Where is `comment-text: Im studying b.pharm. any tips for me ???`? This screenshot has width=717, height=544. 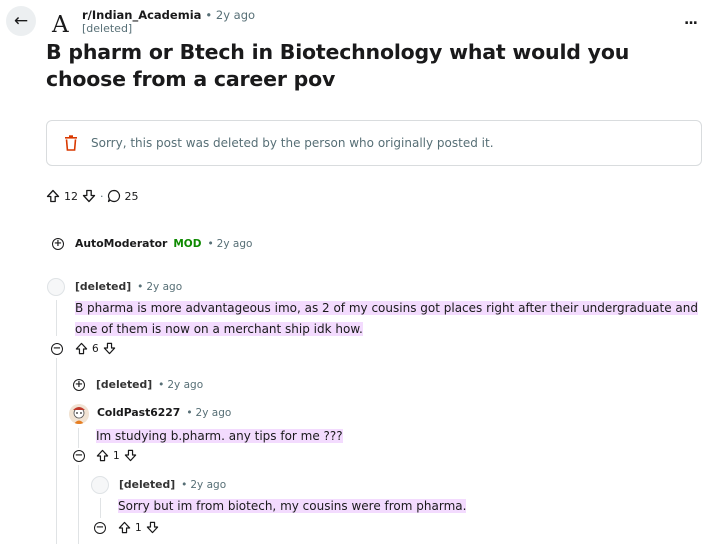
comment-text: Im studying b.pharm. any tips for me ??? is located at coordinates (219, 436).